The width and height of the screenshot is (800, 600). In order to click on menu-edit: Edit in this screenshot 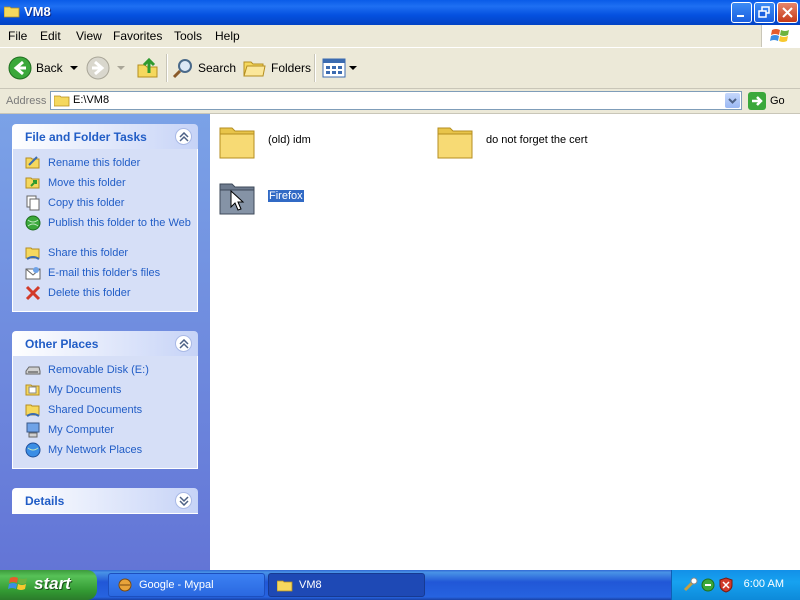, I will do `click(50, 36)`.